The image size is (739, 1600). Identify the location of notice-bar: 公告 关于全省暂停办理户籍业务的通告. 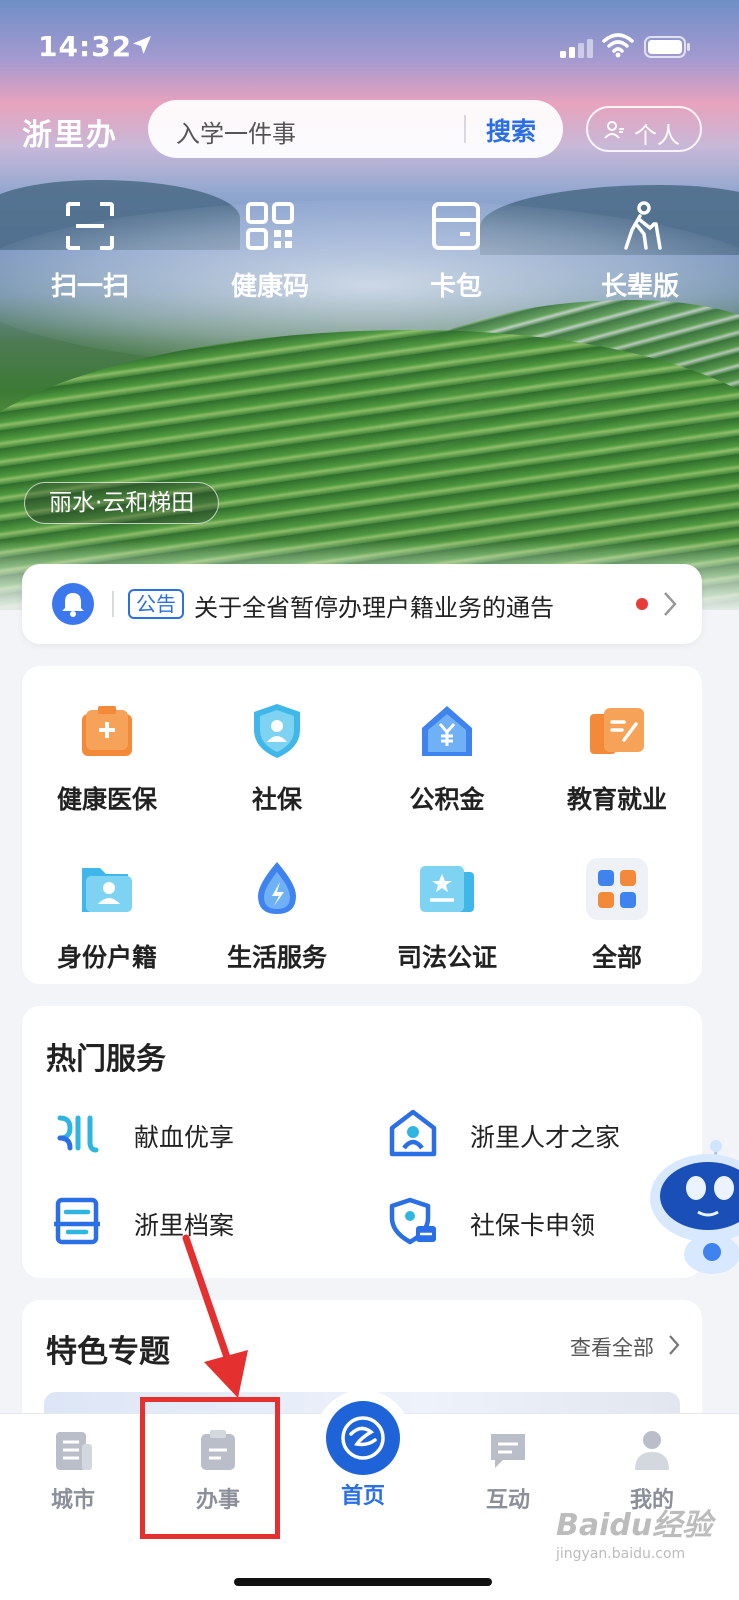
(362, 604).